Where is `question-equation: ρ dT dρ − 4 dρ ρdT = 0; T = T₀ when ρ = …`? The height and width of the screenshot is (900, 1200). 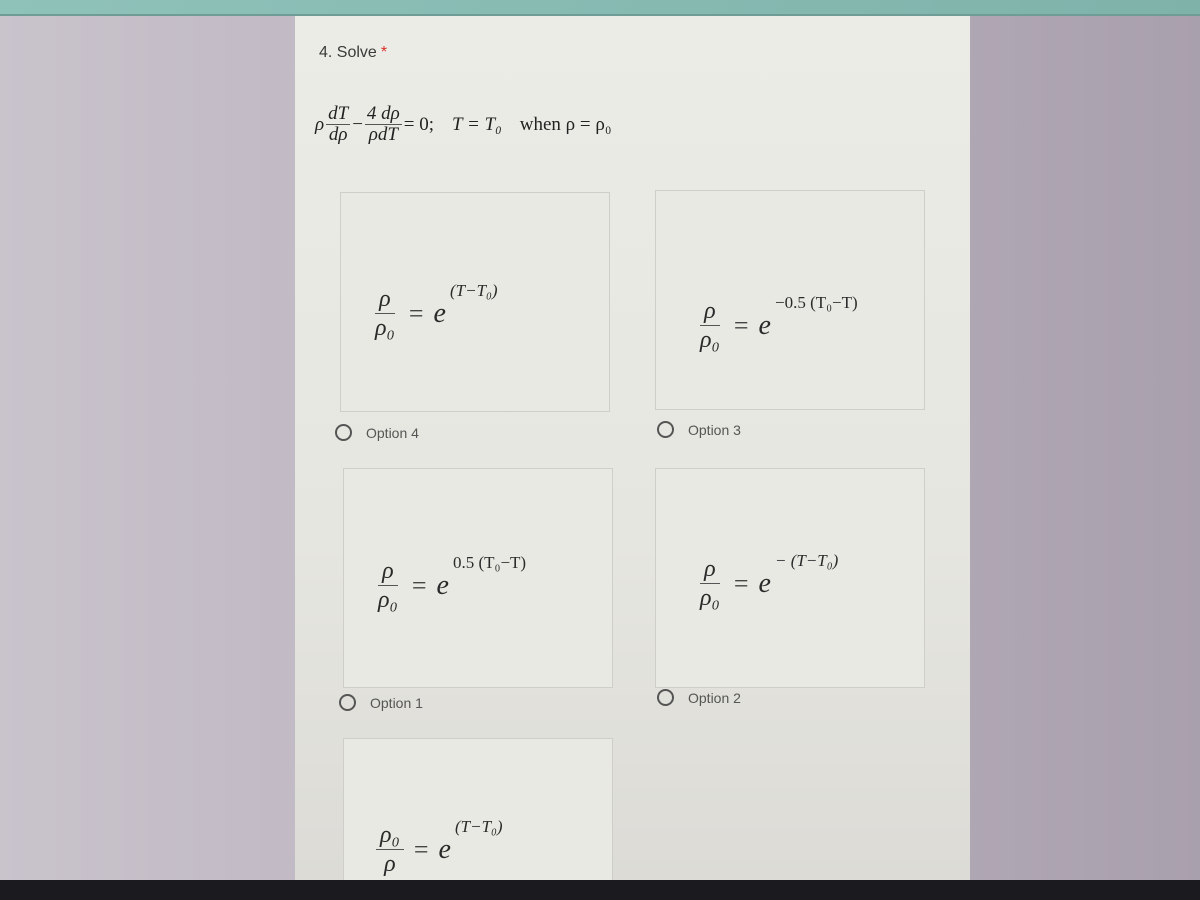 question-equation: ρ dT dρ − 4 dρ ρdT = 0; T = T₀ when ρ = … is located at coordinates (463, 124).